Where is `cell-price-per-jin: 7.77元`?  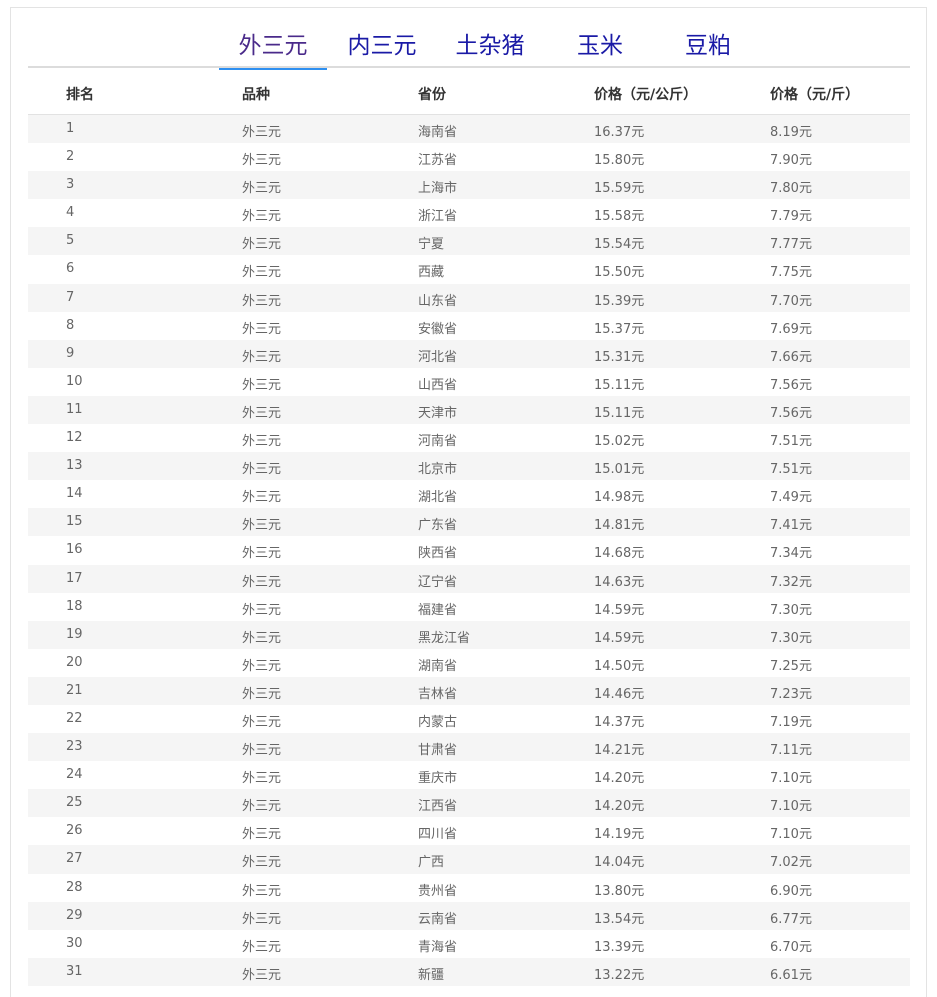 cell-price-per-jin: 7.77元 is located at coordinates (791, 245).